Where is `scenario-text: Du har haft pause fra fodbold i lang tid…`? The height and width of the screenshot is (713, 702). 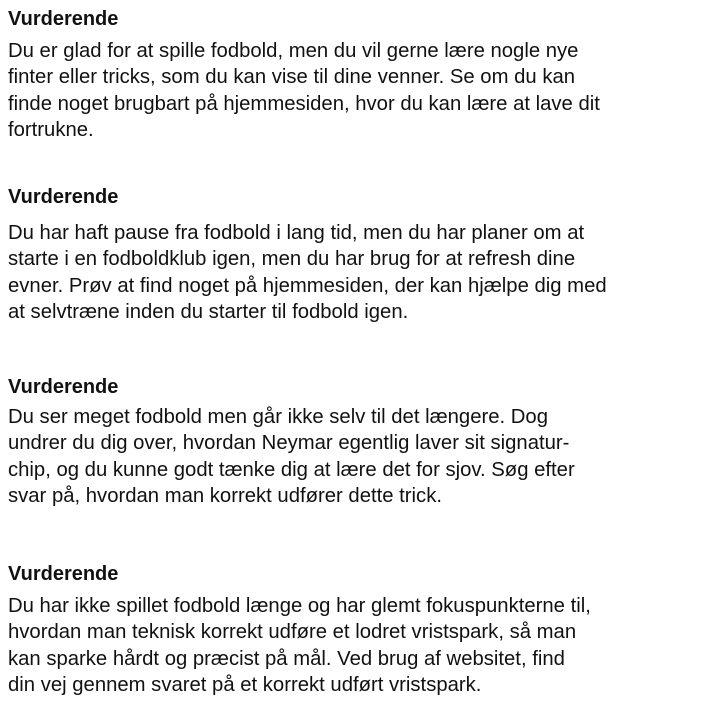
scenario-text: Du har haft pause fra fodbold i lang tid… is located at coordinates (307, 272).